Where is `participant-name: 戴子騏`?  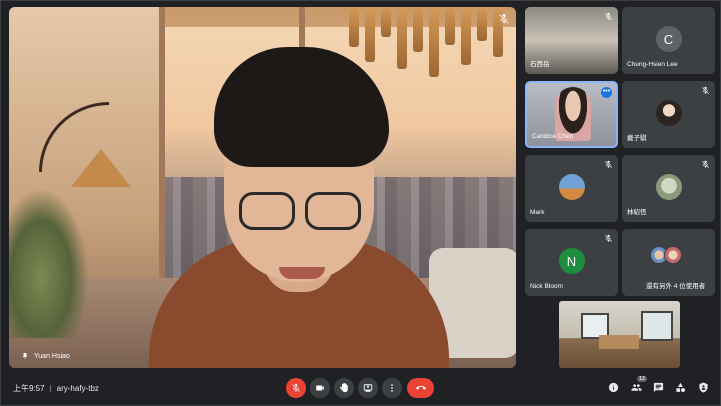 participant-name: 戴子騏 is located at coordinates (637, 138).